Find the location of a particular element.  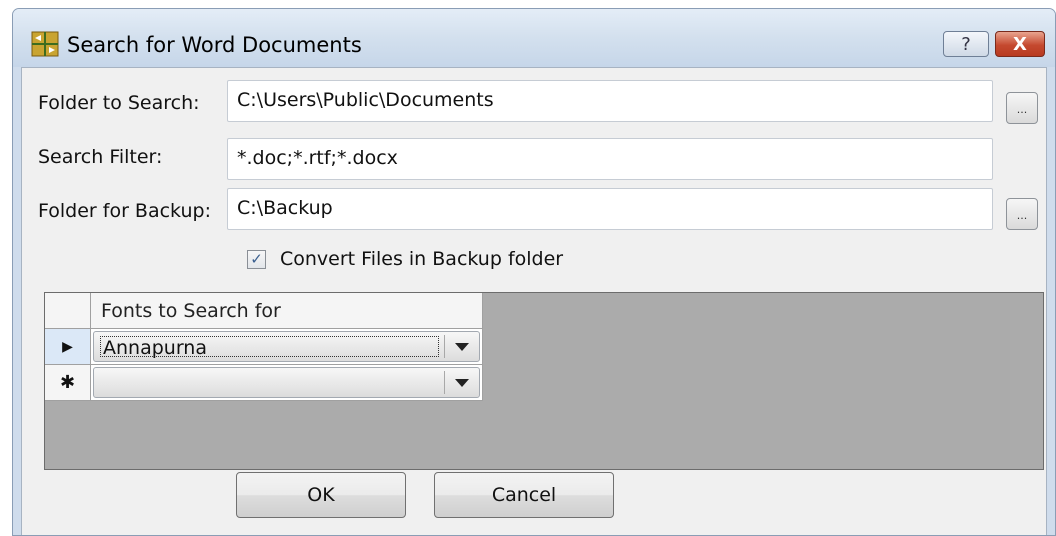

fonts-column-header: Fonts to Search for is located at coordinates (287, 311).